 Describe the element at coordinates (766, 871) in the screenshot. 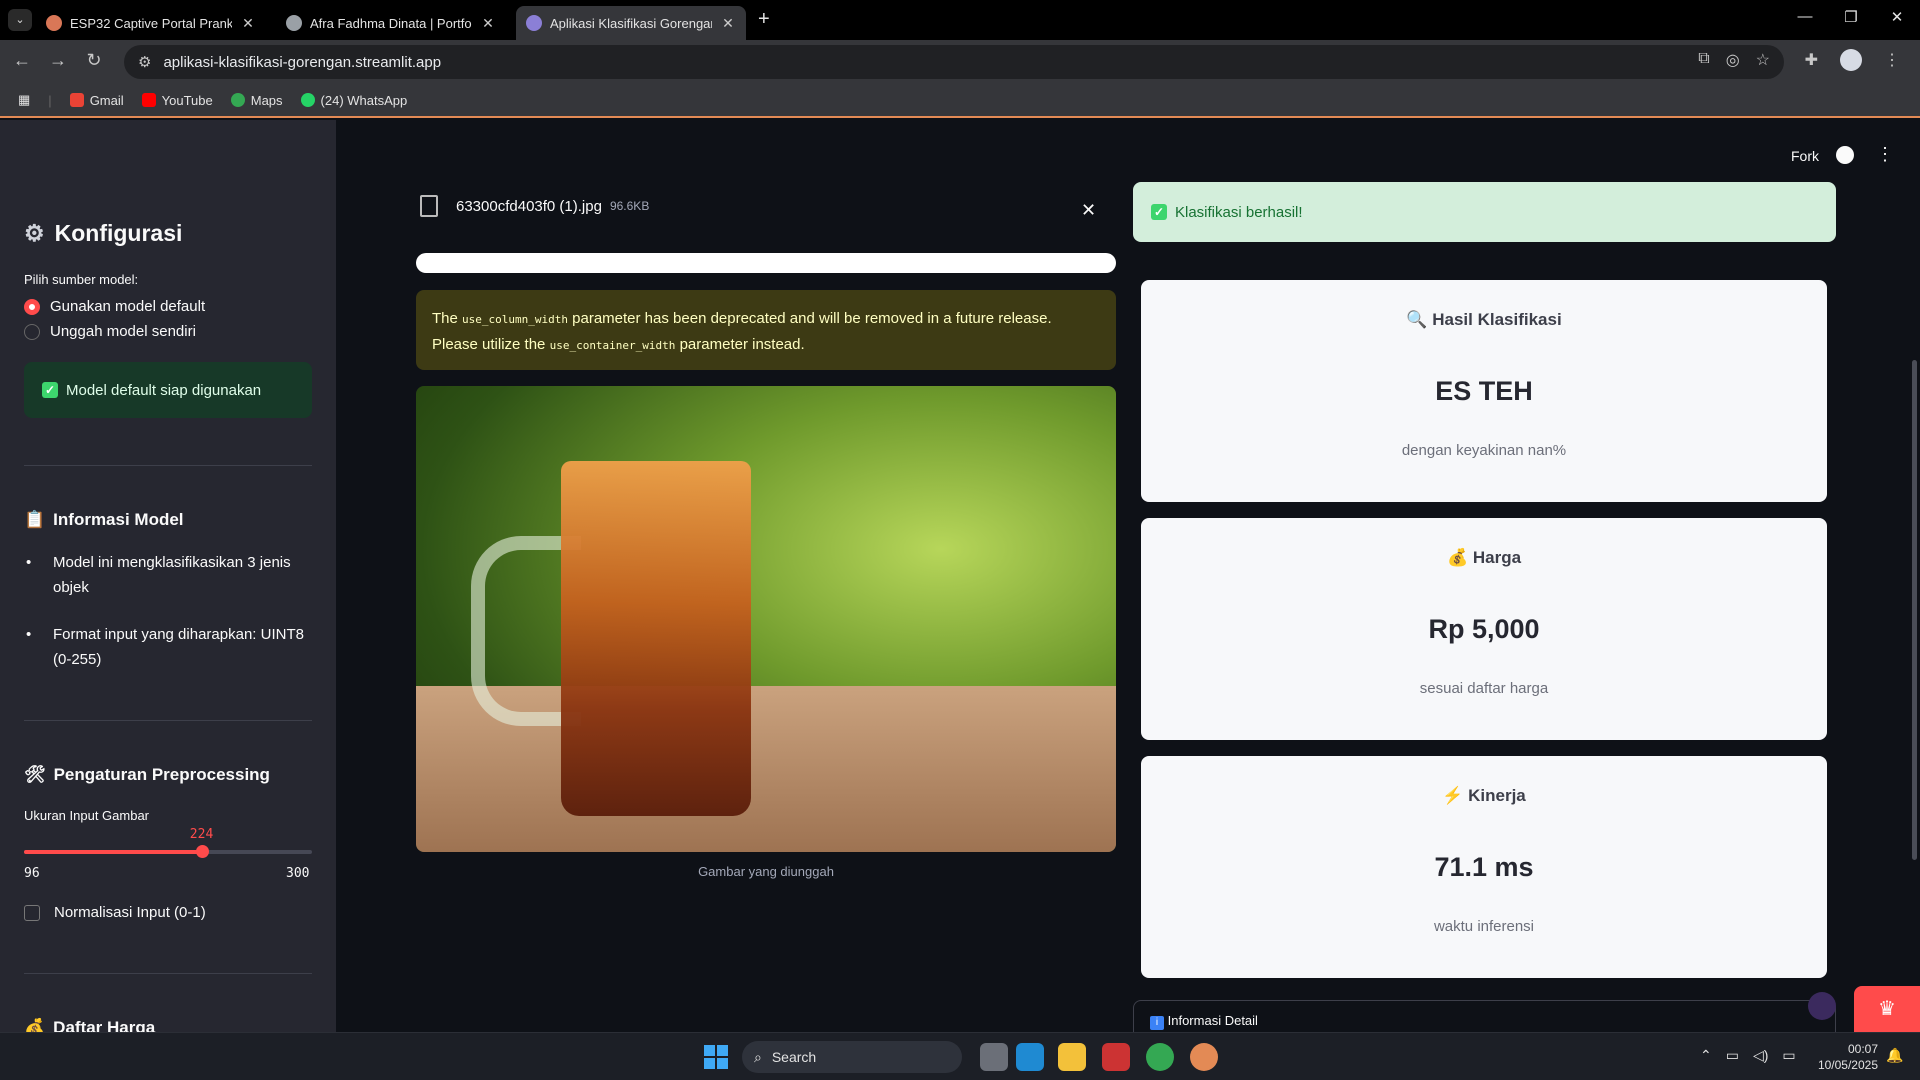

I see `image-caption: Gambar yang diunggah` at that location.